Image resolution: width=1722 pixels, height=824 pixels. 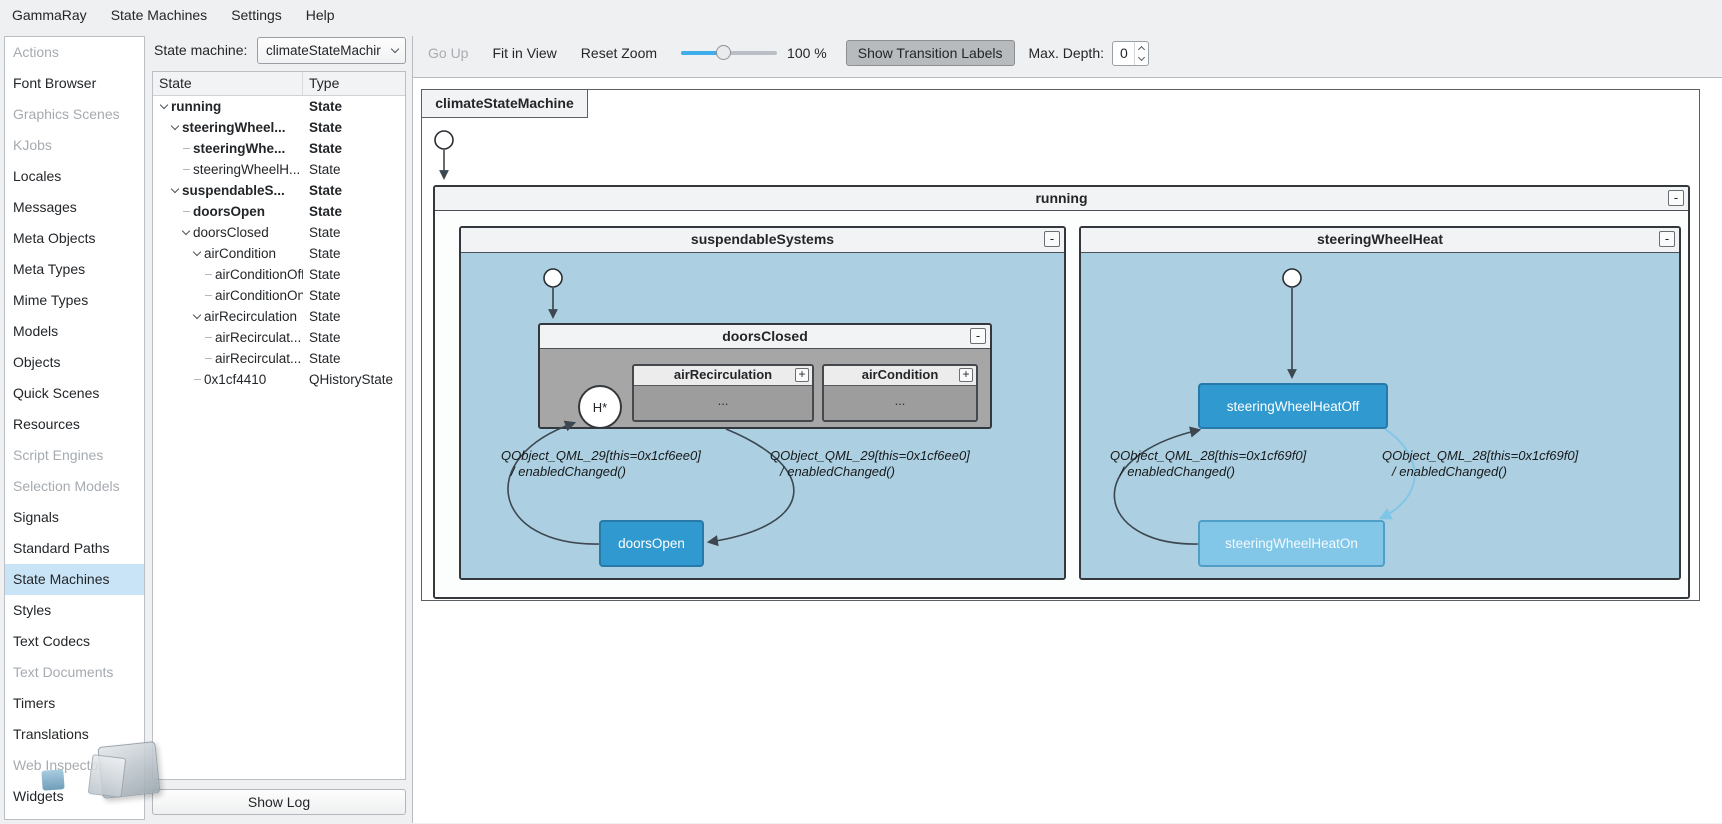 I want to click on tree-row-doorsclosed: doorsClosed State, so click(x=279, y=232).